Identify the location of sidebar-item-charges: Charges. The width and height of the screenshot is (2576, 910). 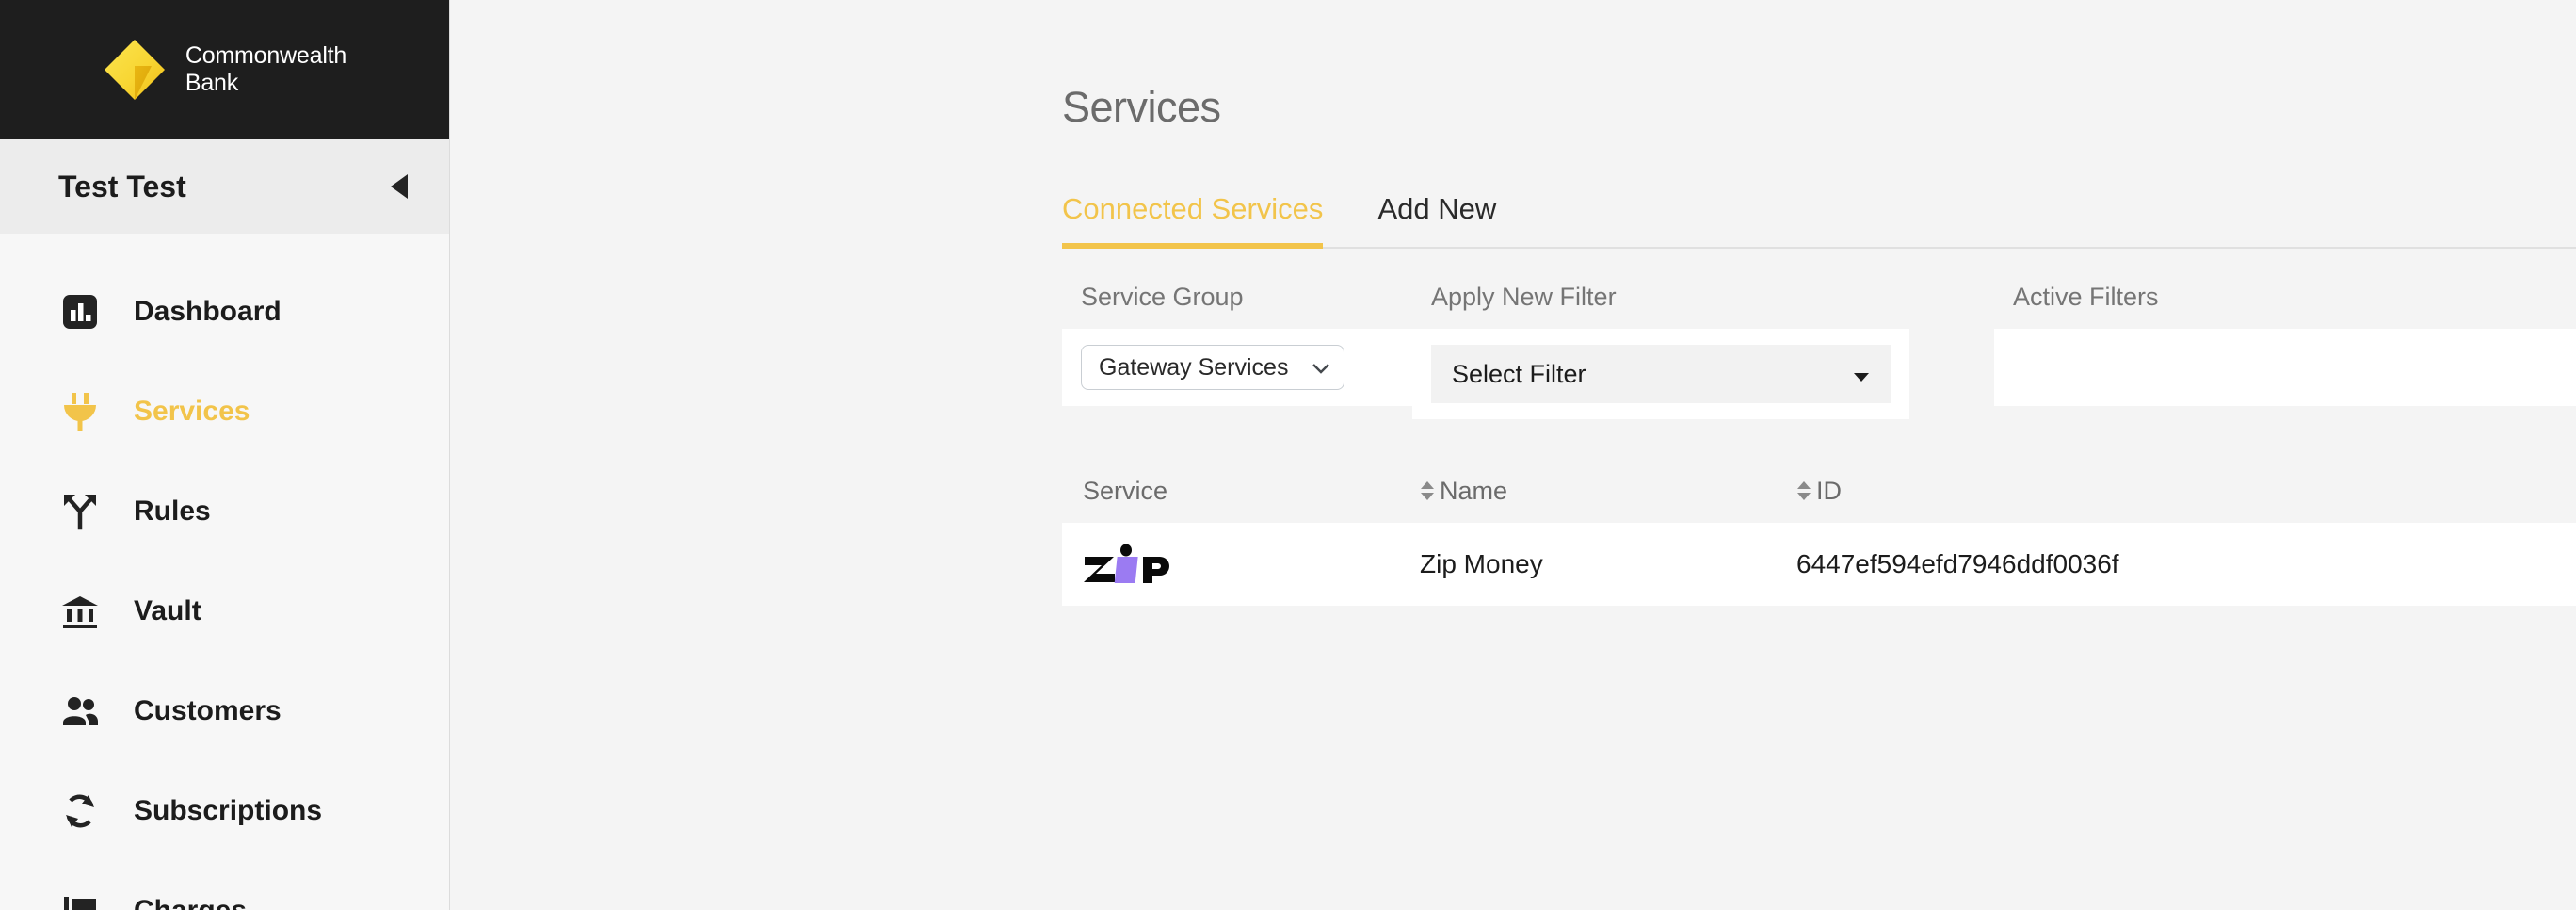
(224, 885).